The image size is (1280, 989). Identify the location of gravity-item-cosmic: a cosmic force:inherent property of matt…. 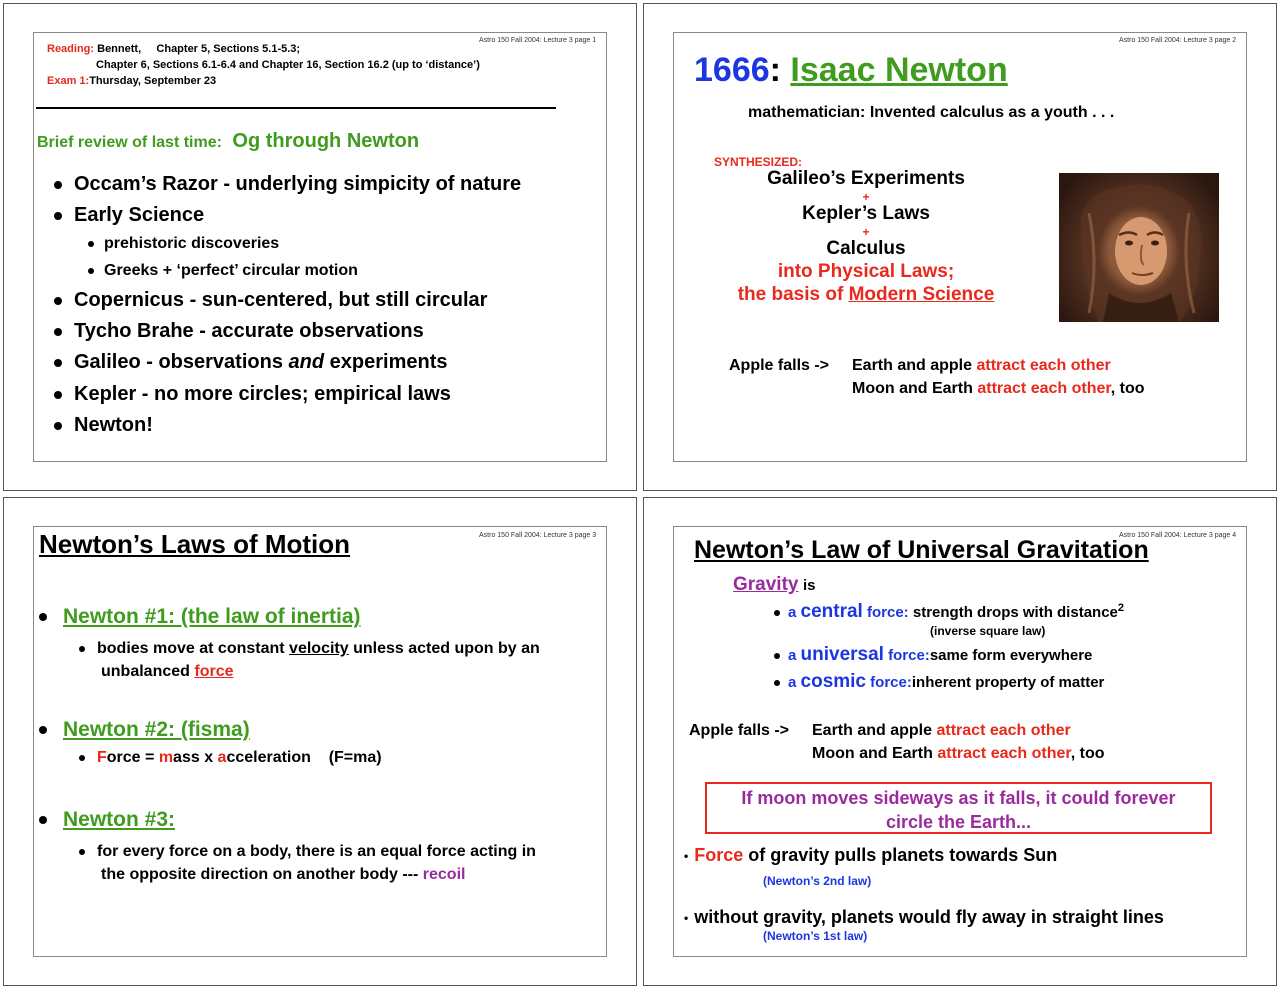
(939, 682).